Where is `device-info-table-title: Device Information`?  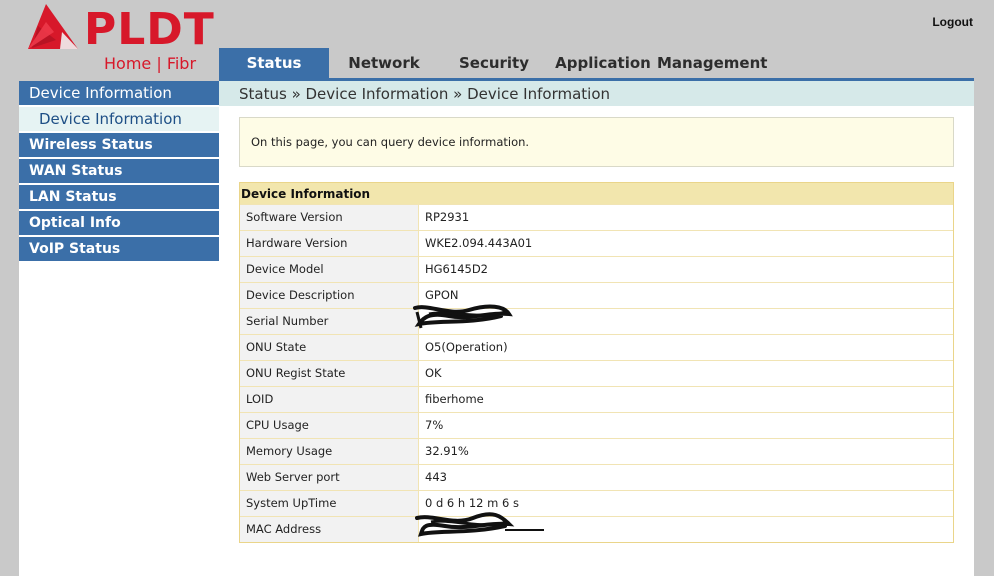
device-info-table-title: Device Information is located at coordinates (596, 193).